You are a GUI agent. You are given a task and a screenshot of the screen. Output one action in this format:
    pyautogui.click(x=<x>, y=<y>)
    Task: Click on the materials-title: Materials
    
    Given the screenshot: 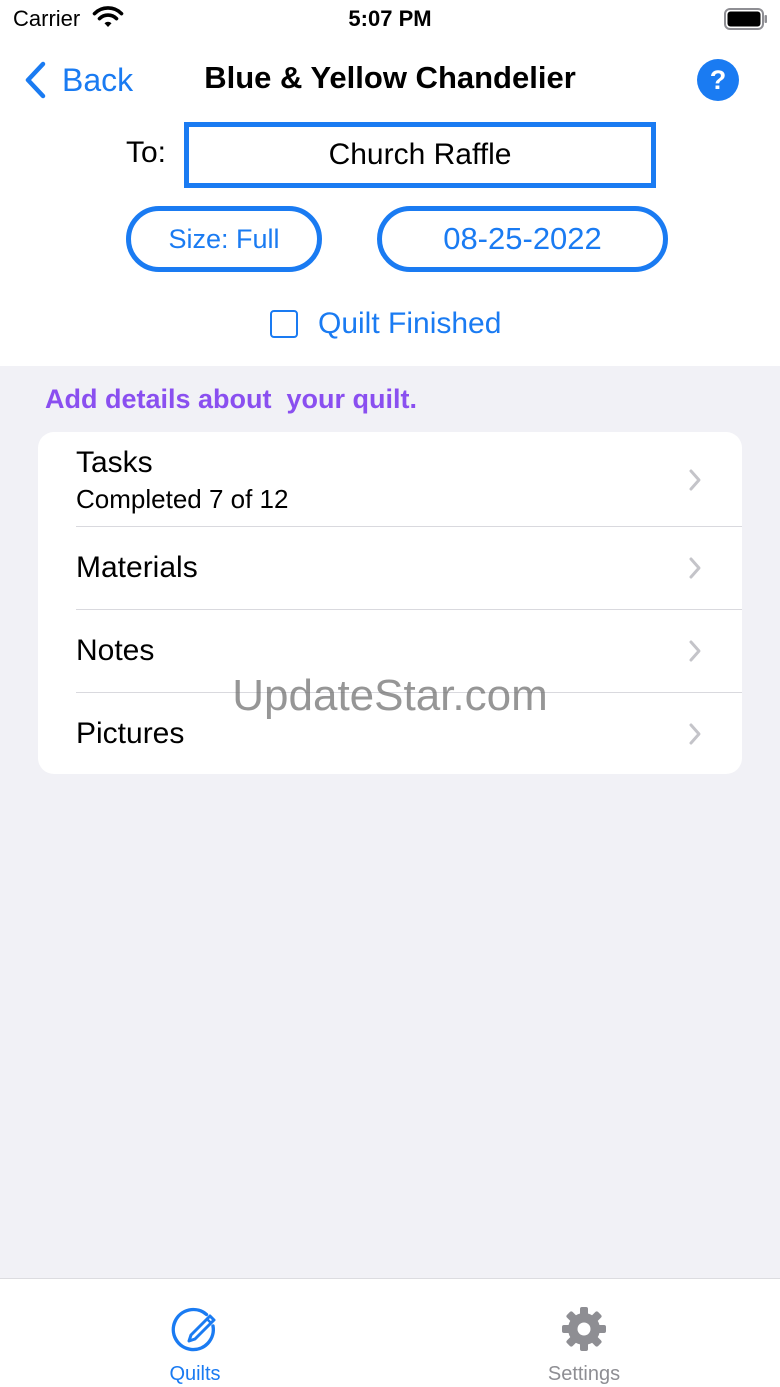 What is the action you would take?
    pyautogui.click(x=137, y=567)
    